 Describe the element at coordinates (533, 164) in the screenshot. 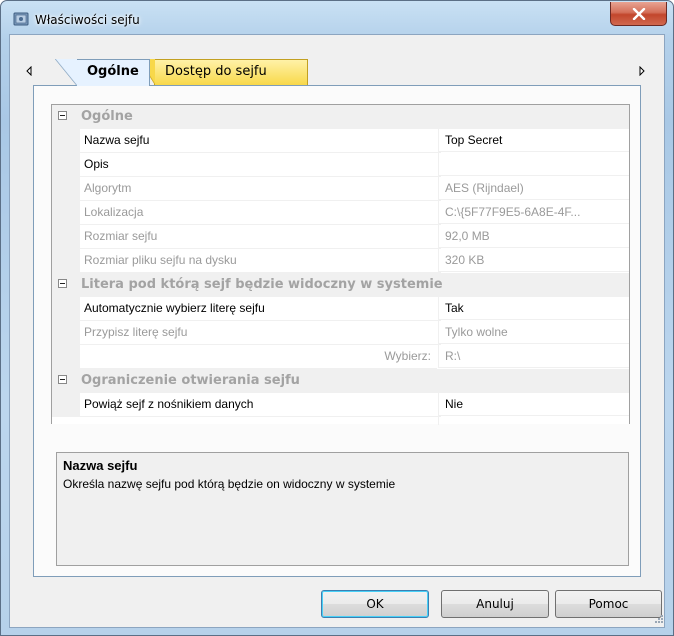

I see `property-value` at that location.